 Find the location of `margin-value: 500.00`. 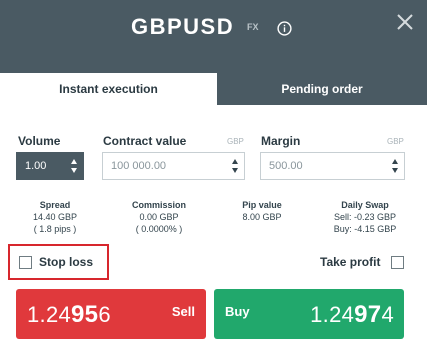

margin-value: 500.00 is located at coordinates (286, 166).